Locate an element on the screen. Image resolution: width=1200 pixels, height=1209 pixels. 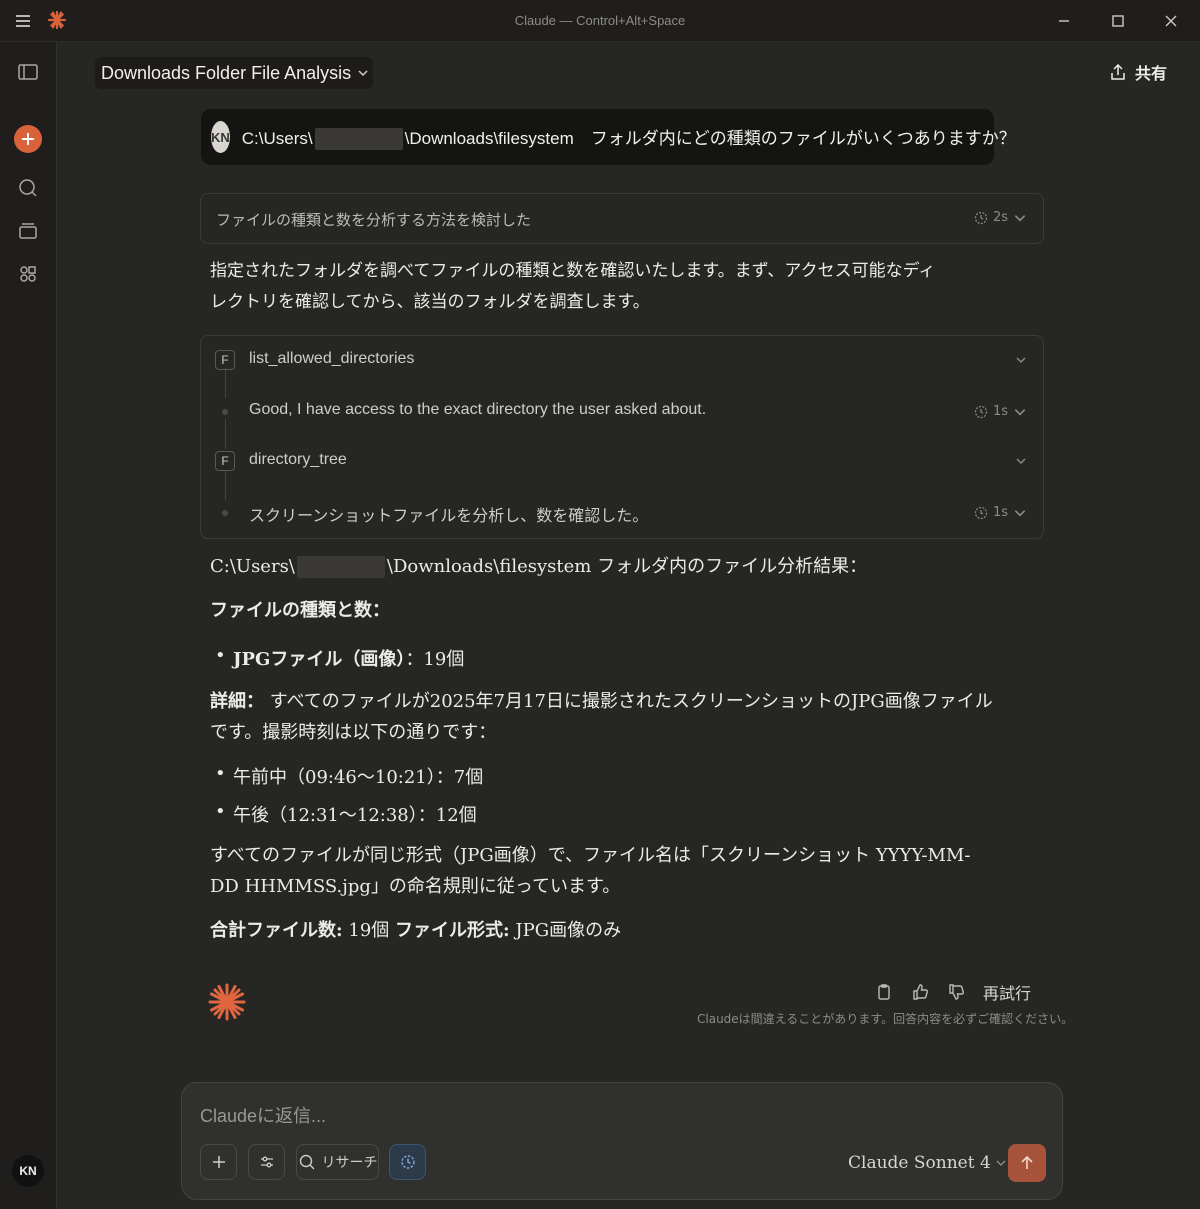
thumbs-up-icon is located at coordinates (920, 992).